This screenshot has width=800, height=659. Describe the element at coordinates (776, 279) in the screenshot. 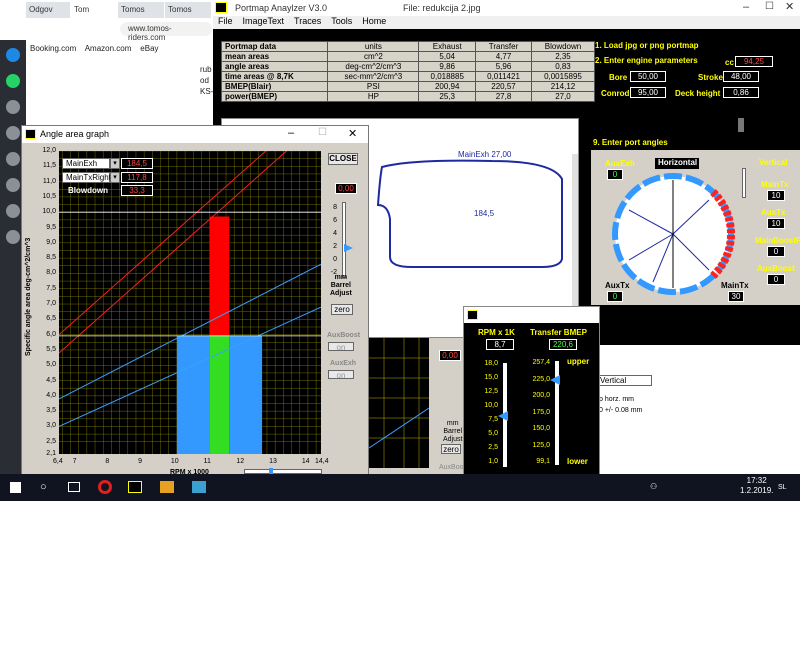

I see `auxboost-field: 0` at that location.